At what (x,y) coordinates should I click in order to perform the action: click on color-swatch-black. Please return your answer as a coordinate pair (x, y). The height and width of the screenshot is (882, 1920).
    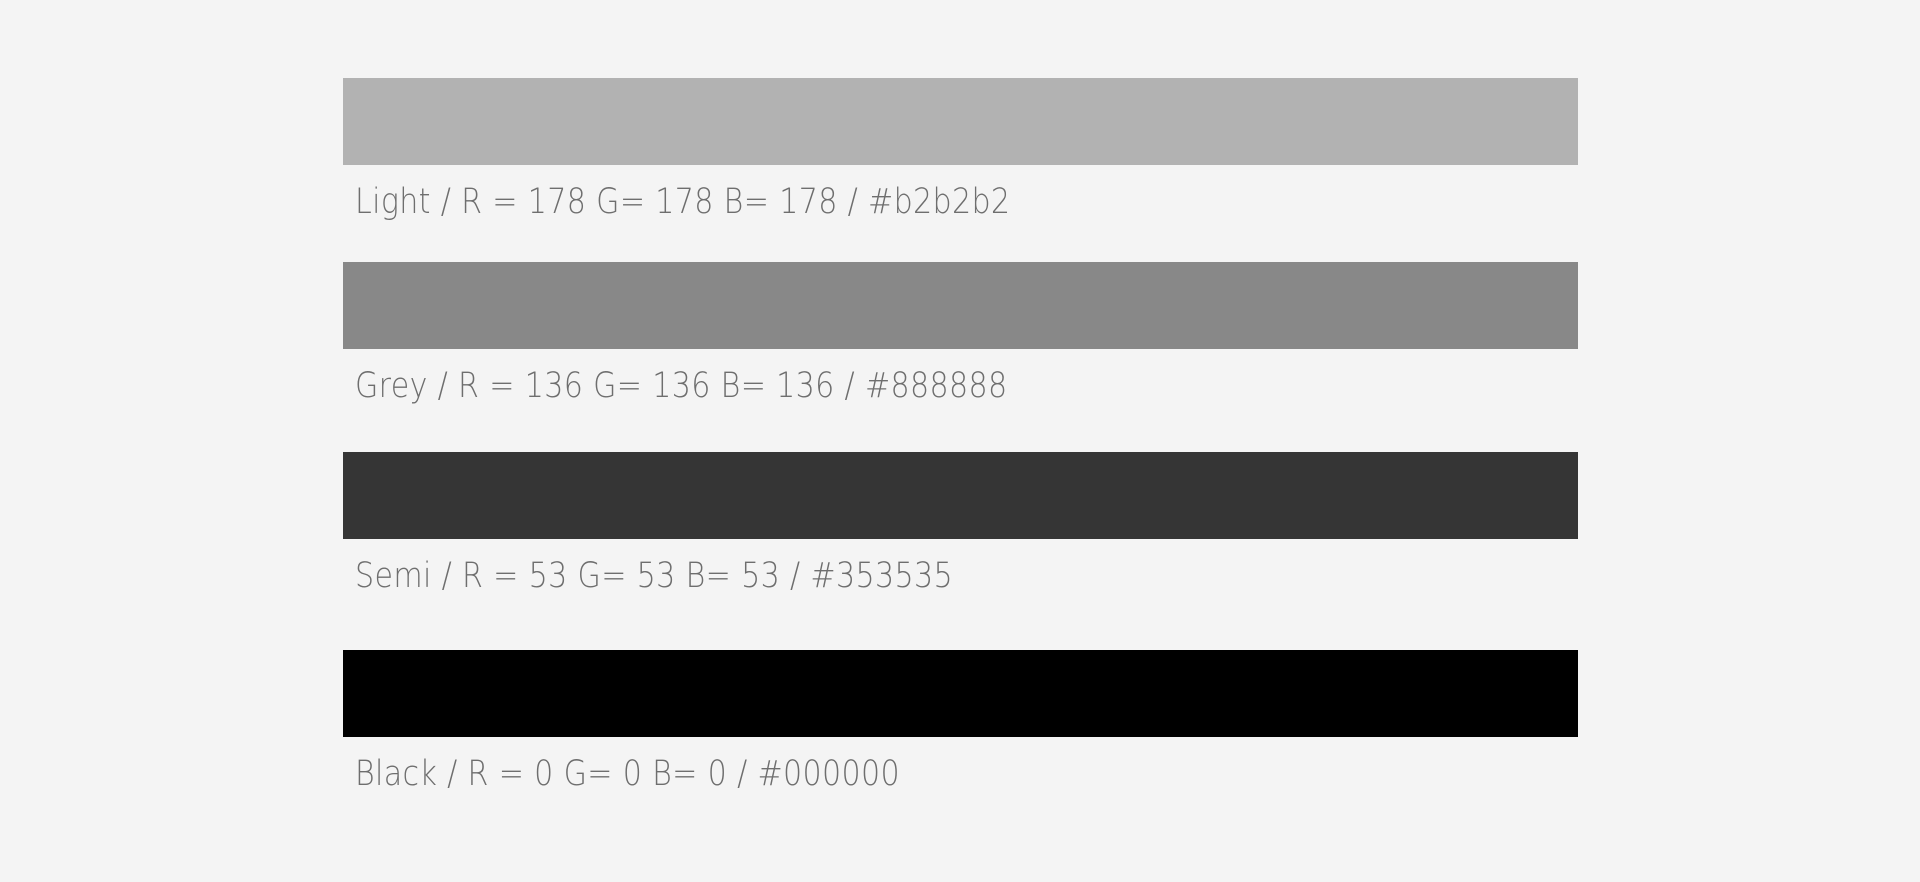
    Looking at the image, I should click on (960, 693).